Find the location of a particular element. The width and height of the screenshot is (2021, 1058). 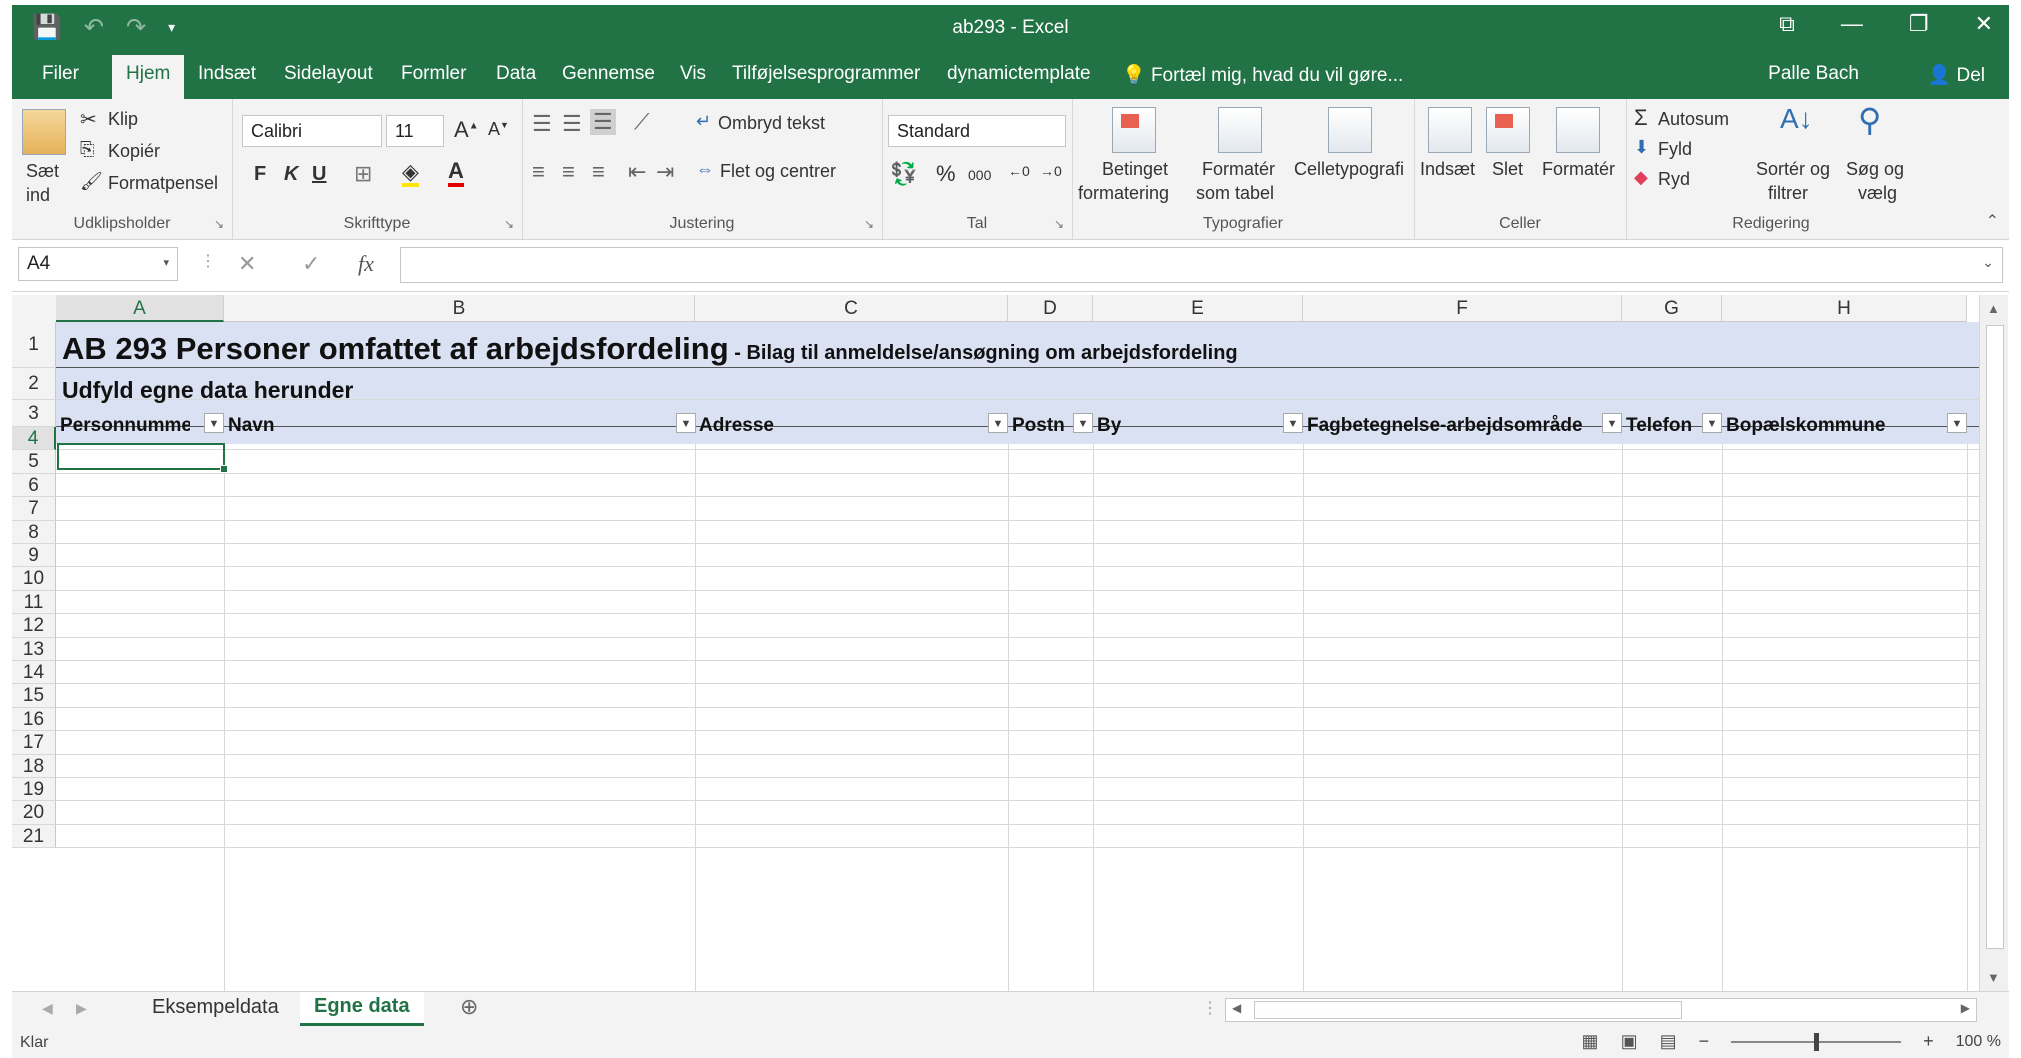

tab-data: Data is located at coordinates (516, 74).